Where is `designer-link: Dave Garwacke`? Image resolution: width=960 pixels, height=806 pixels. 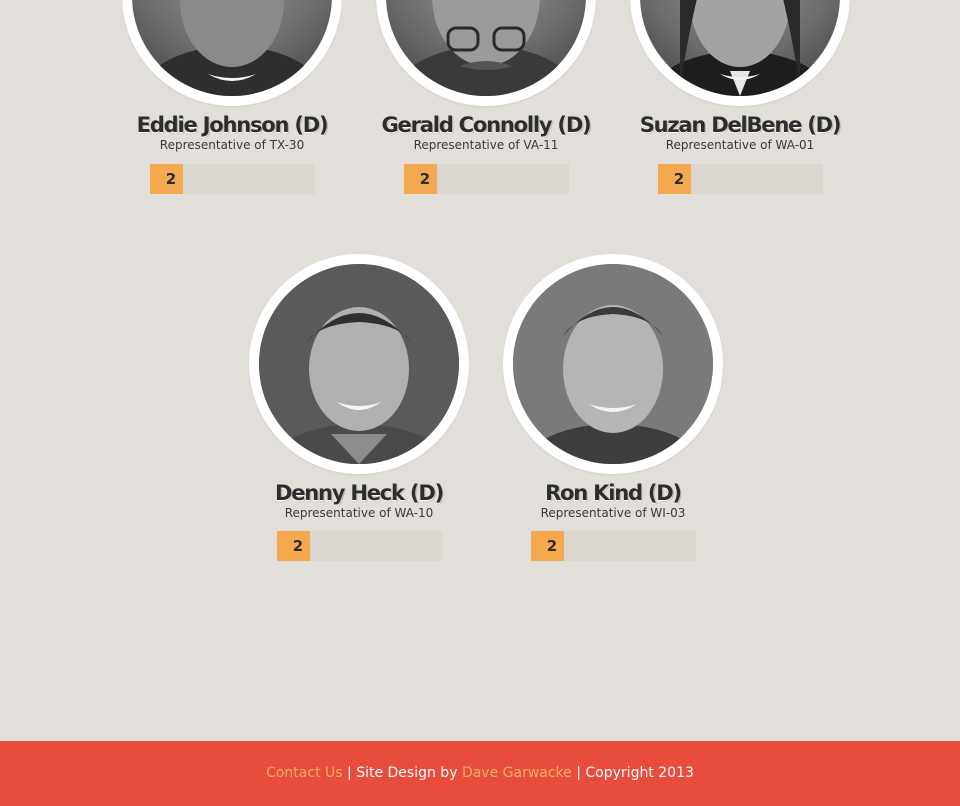
designer-link: Dave Garwacke is located at coordinates (517, 773).